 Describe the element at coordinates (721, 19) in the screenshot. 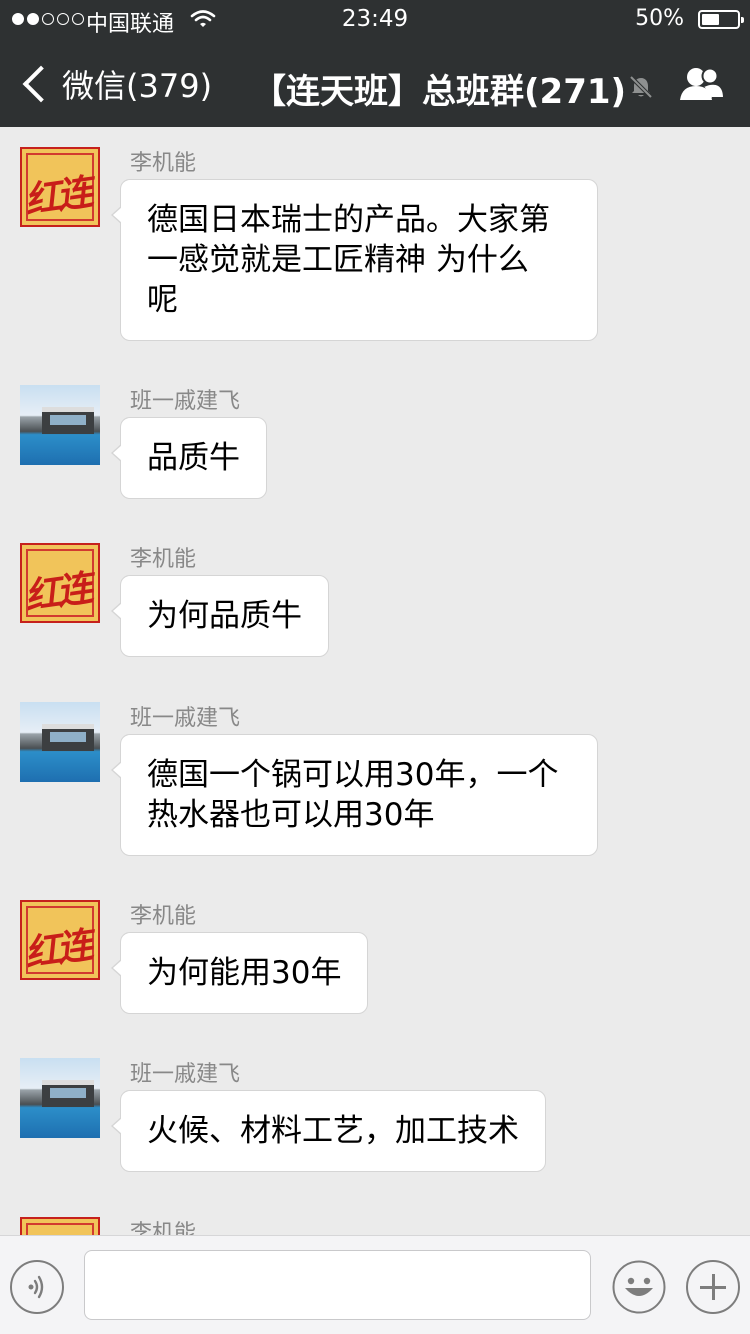

I see `battery-icon` at that location.